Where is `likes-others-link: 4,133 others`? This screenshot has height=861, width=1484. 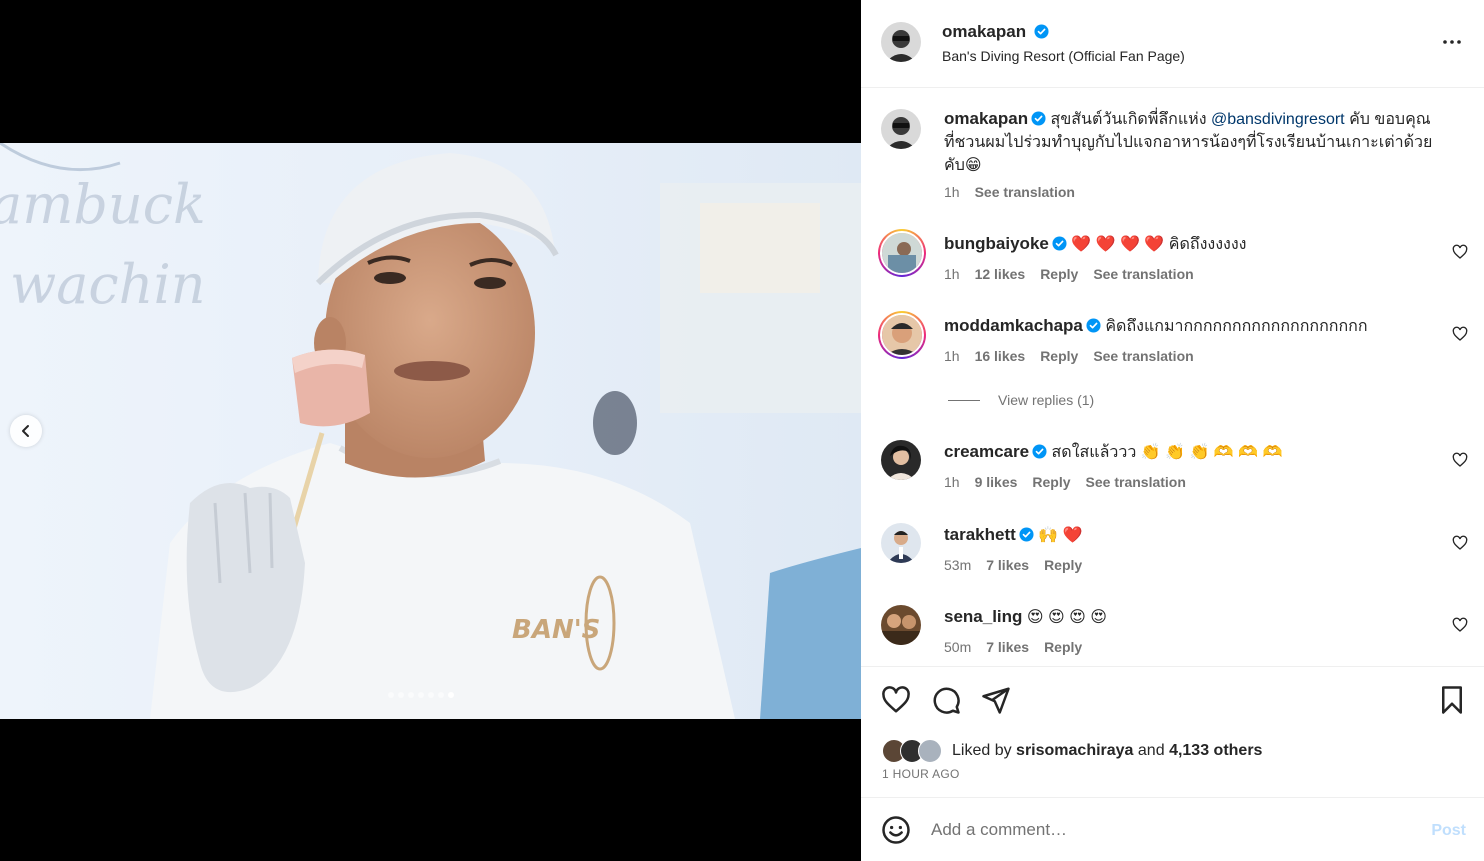 likes-others-link: 4,133 others is located at coordinates (1215, 750).